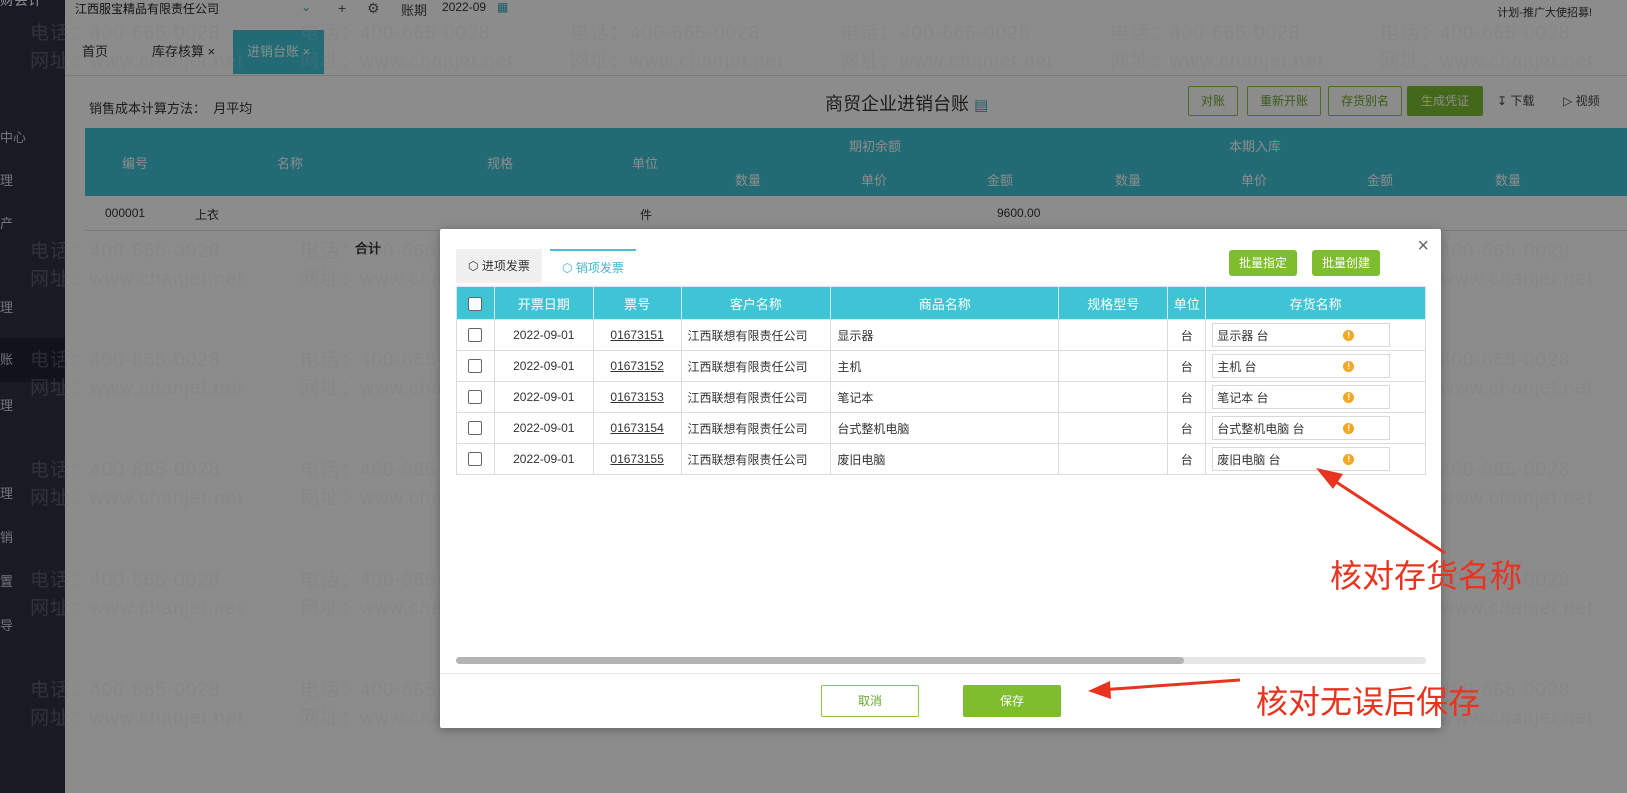 This screenshot has height=793, width=1627. What do you see at coordinates (945, 303) in the screenshot?
I see `col-product: 商品名称` at bounding box center [945, 303].